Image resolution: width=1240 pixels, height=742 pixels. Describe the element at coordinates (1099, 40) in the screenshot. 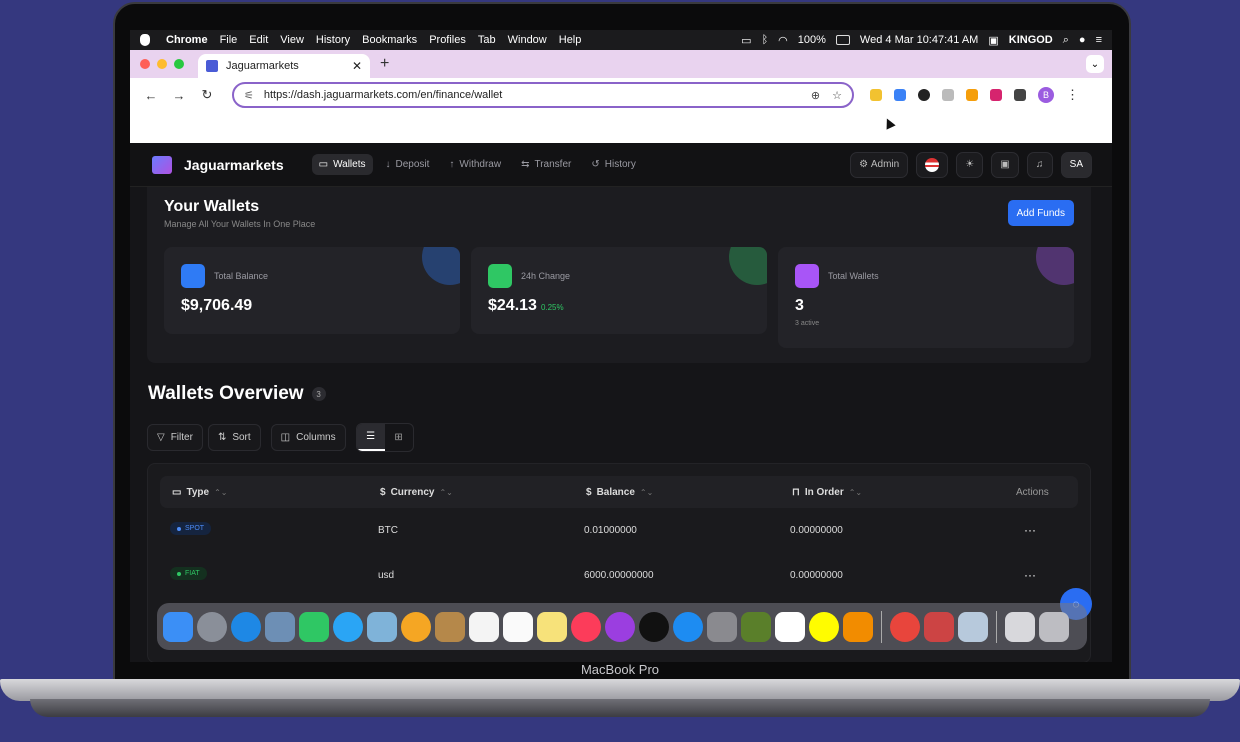

I see `notification-center-icon: ≡` at that location.